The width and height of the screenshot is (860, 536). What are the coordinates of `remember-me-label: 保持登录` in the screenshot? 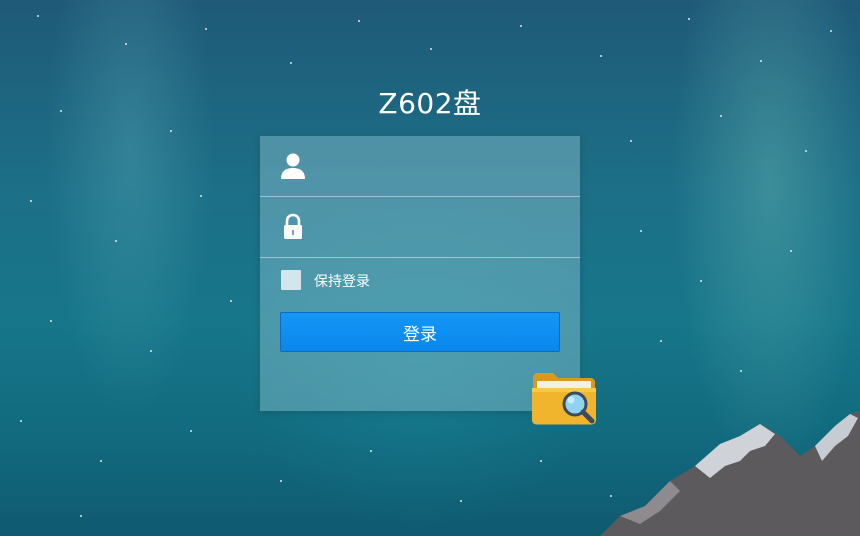 It's located at (342, 281).